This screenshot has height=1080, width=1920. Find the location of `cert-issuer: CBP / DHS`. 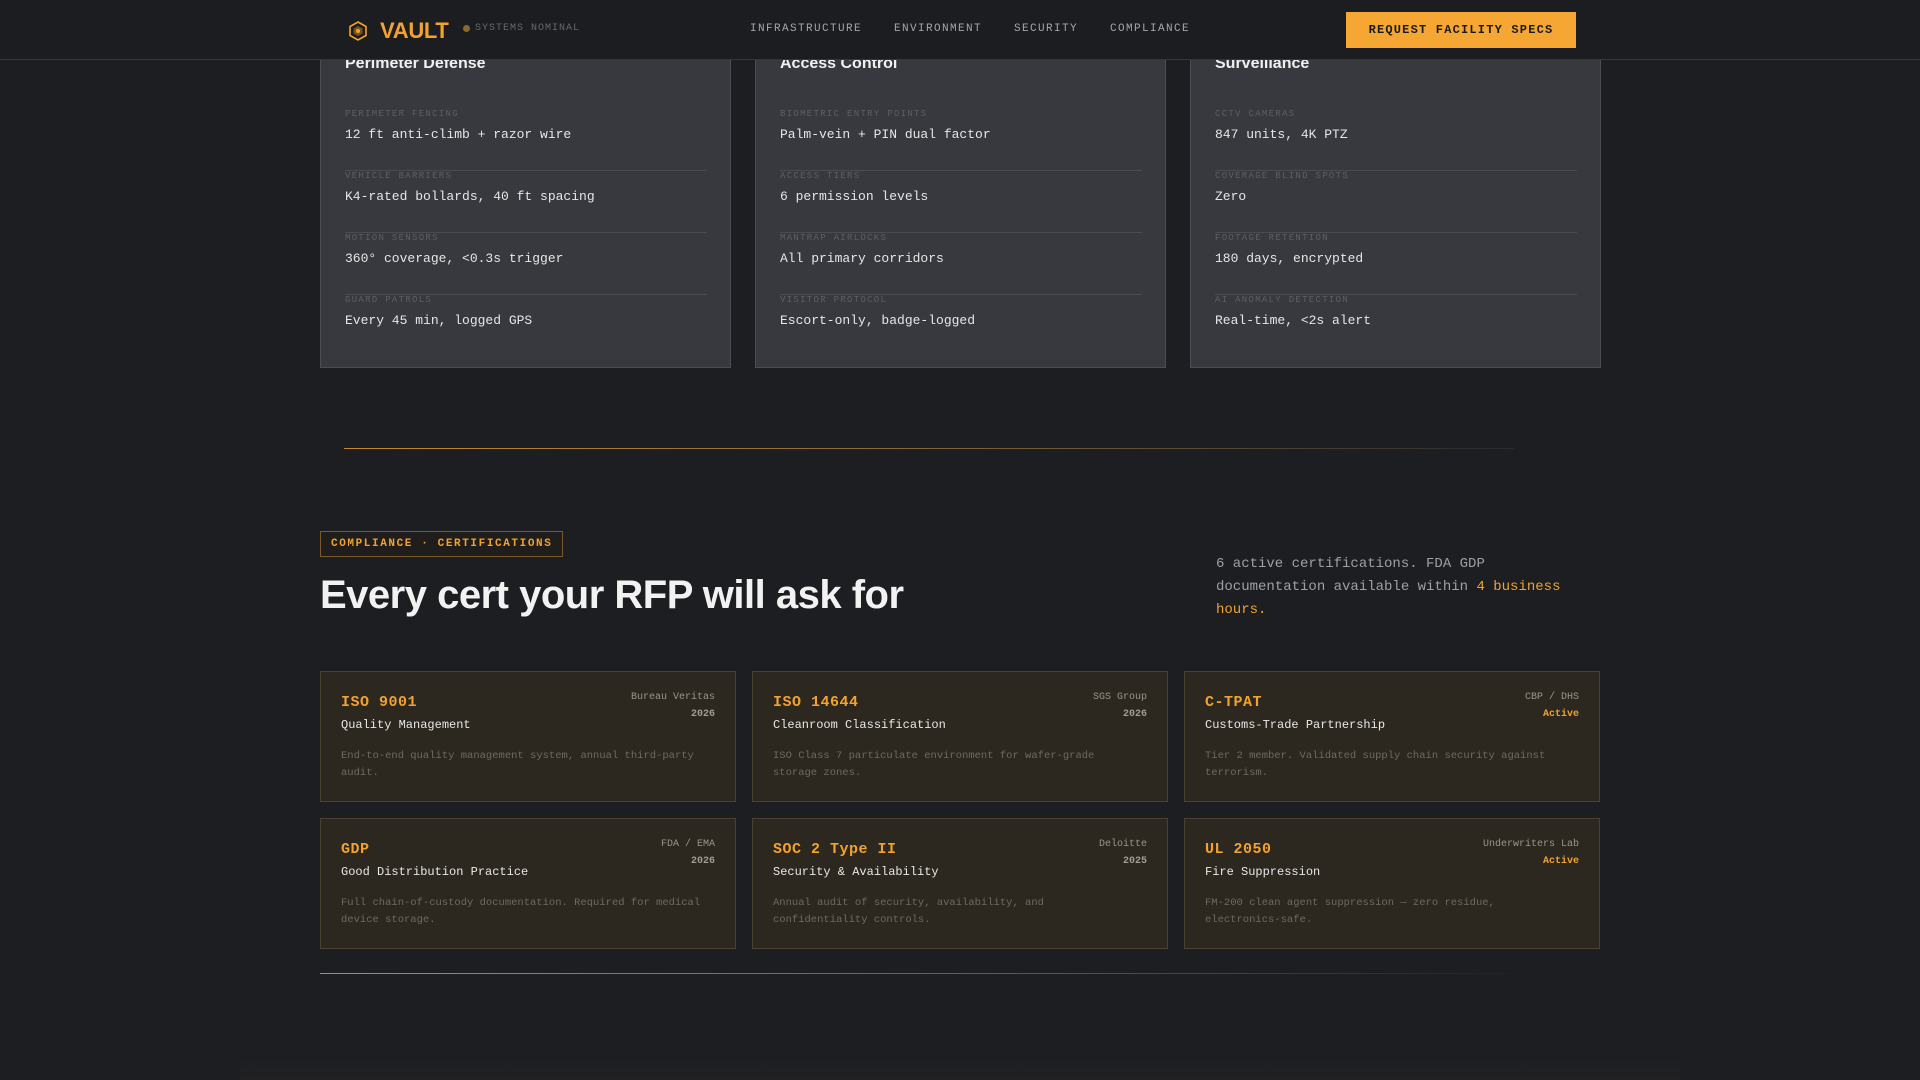

cert-issuer: CBP / DHS is located at coordinates (1551, 697).